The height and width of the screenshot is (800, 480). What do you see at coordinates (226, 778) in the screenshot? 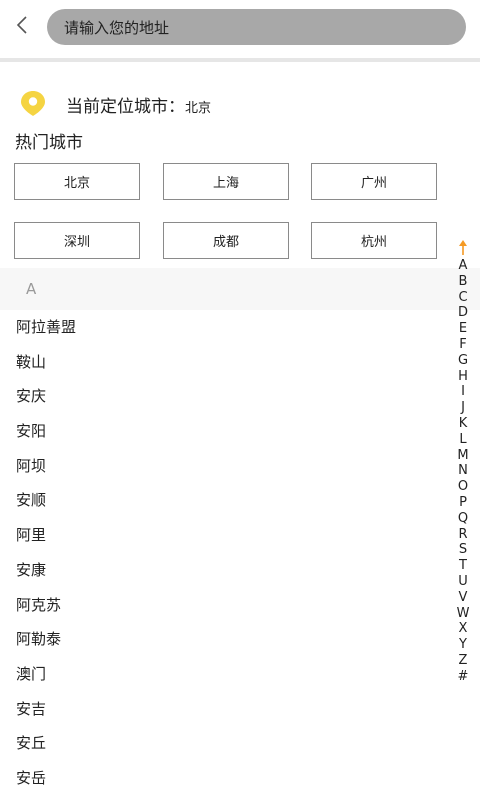
I see `city-list-item: 安岳` at bounding box center [226, 778].